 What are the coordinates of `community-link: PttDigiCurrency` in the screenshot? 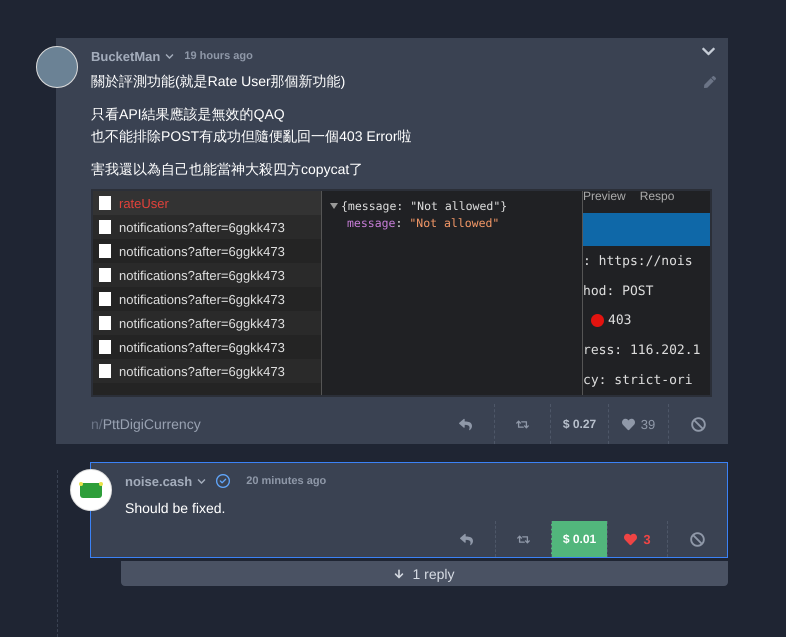 It's located at (151, 424).